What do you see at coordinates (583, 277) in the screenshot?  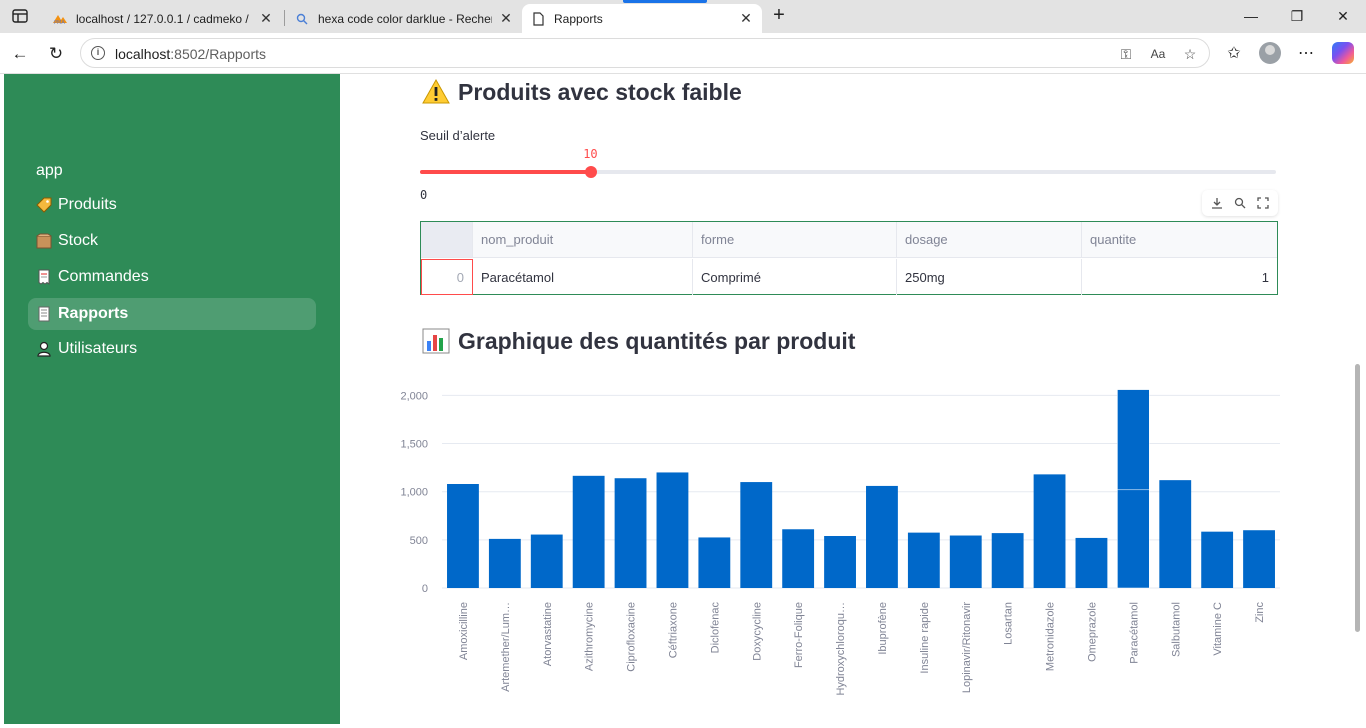 I see `table-cell-nom-produit: Paracétamol` at bounding box center [583, 277].